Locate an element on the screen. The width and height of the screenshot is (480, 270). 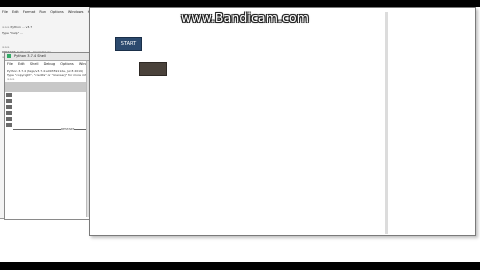
idle-menu-file: File is located at coordinates (10, 64).